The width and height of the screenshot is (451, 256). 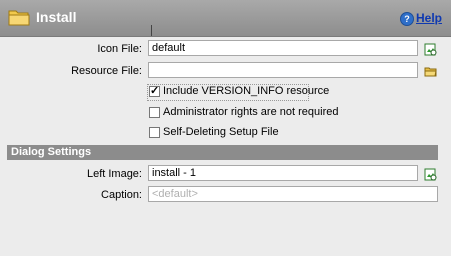 What do you see at coordinates (251, 112) in the screenshot?
I see `admin-rights-label: Administrator rights are not required` at bounding box center [251, 112].